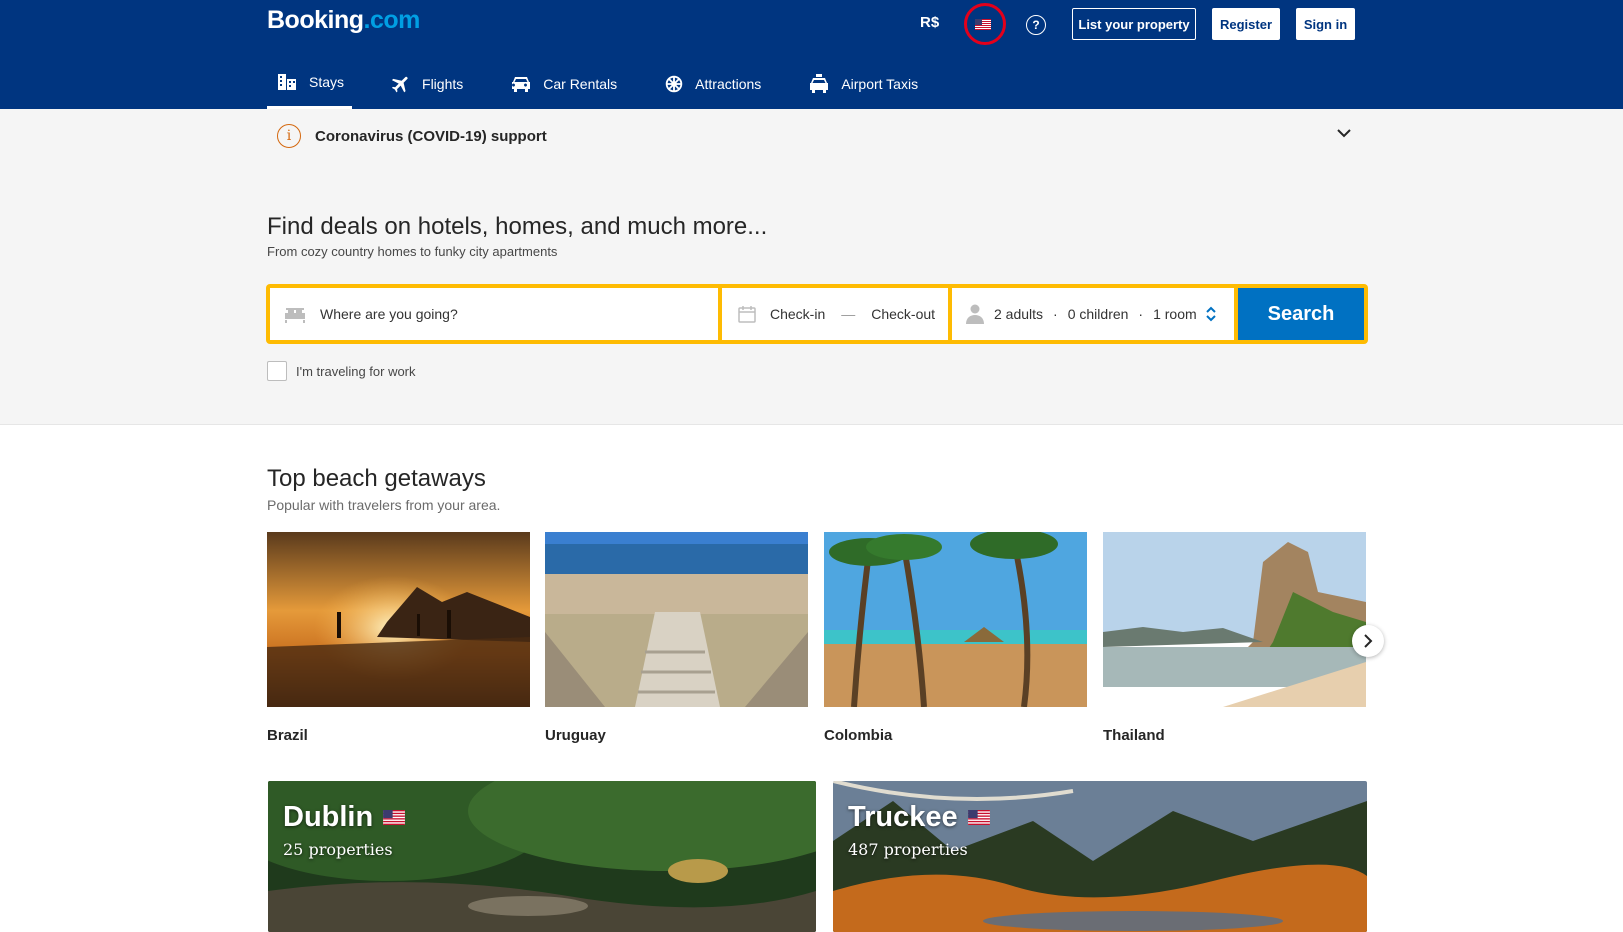 The image size is (1623, 932). What do you see at coordinates (399, 84) in the screenshot?
I see `airplane-icon` at bounding box center [399, 84].